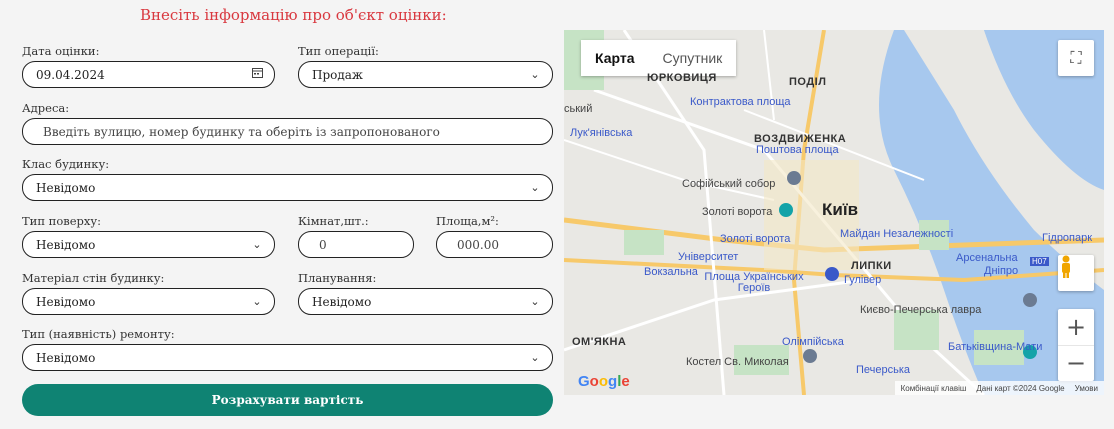 The image size is (1114, 429). What do you see at coordinates (897, 234) in the screenshot?
I see `map-label: Майдан Незалежності` at bounding box center [897, 234].